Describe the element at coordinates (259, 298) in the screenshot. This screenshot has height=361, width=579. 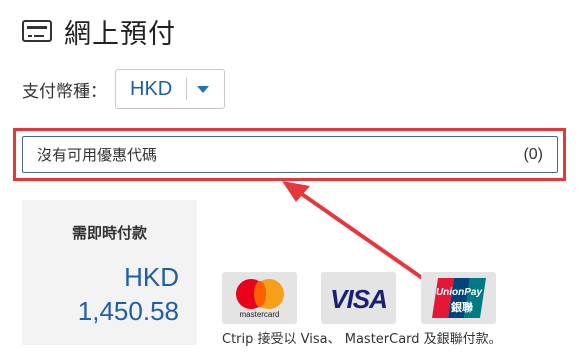
I see `mastercard-logo: mastercard` at that location.